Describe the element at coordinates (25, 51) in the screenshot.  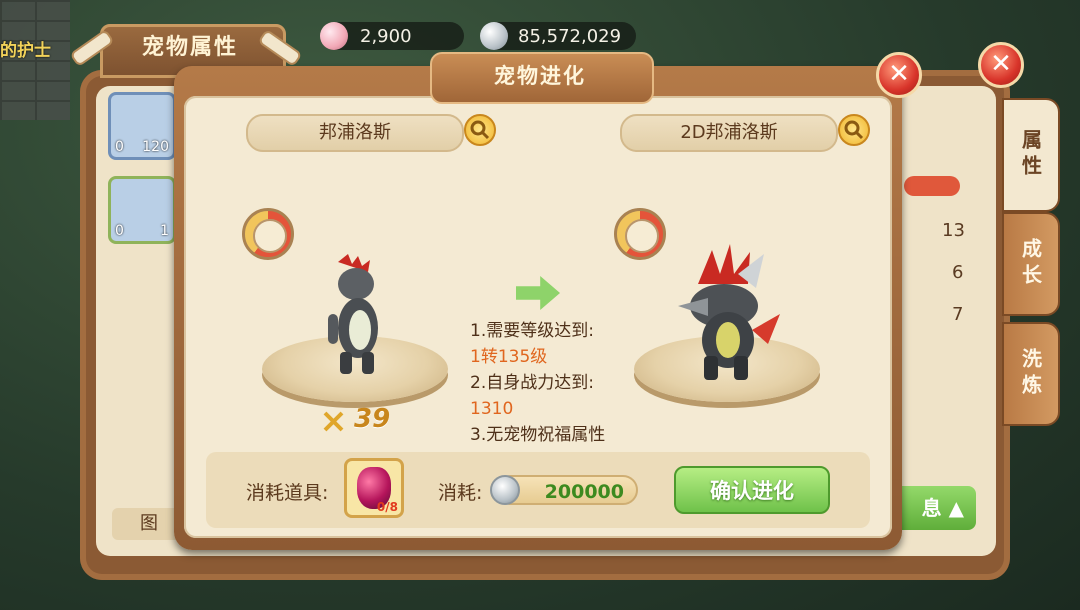
I see `npc-name-tag: 的护士` at that location.